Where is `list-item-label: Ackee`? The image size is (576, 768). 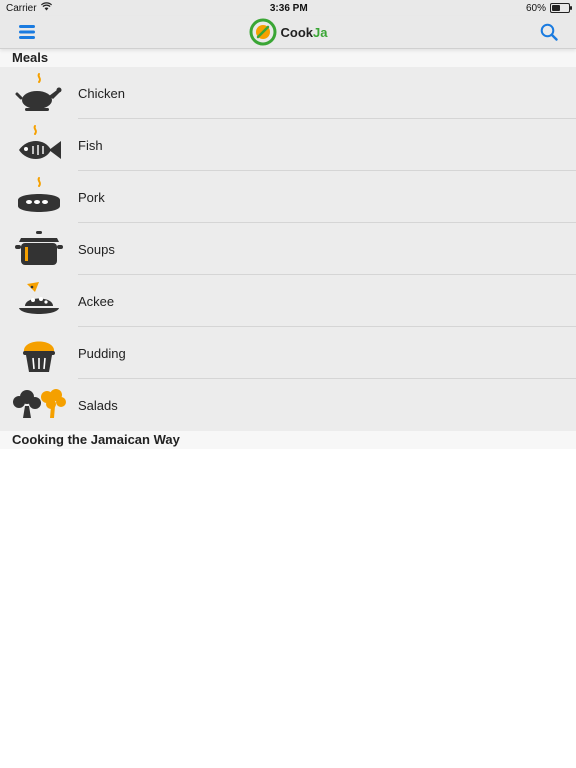
list-item-label: Ackee is located at coordinates (96, 301).